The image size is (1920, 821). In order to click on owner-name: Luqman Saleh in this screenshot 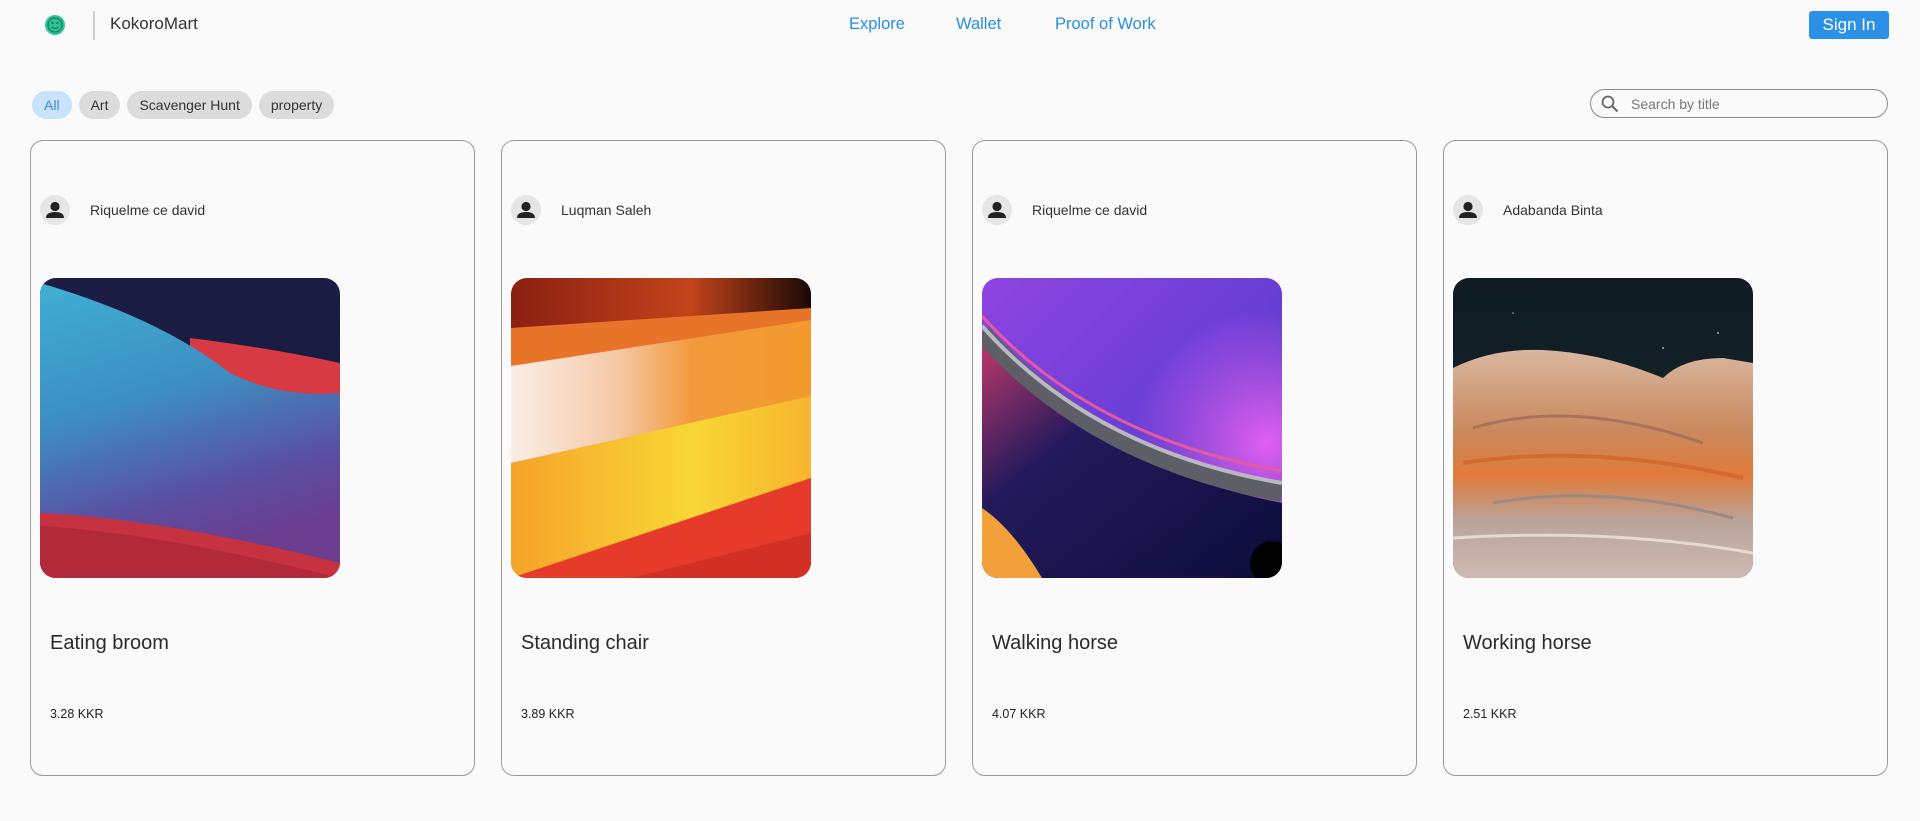, I will do `click(606, 210)`.